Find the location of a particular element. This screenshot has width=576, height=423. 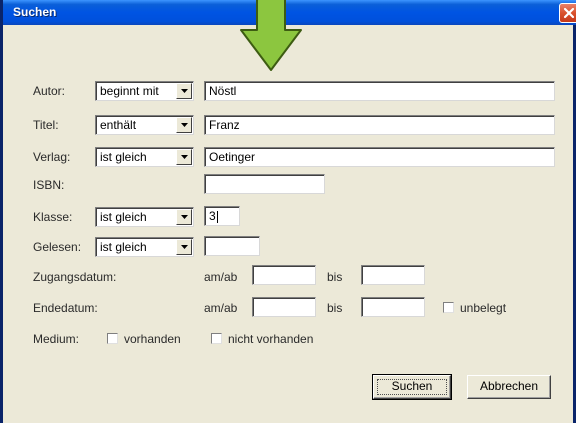

text-caret is located at coordinates (217, 216).